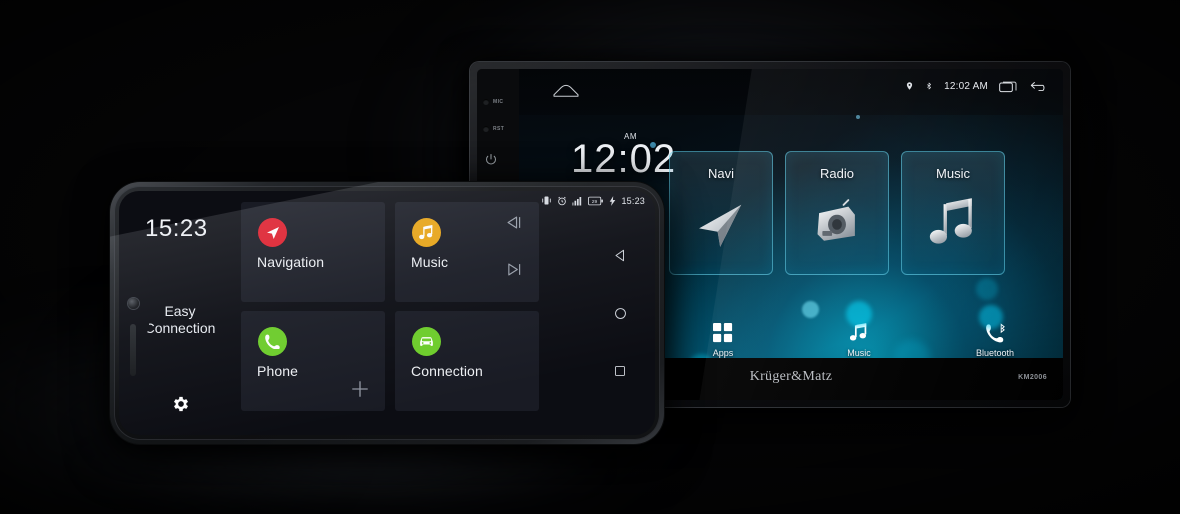  I want to click on card-label: Connection, so click(447, 371).